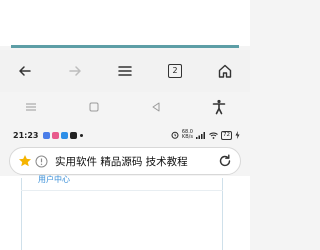 The height and width of the screenshot is (250, 320). Describe the element at coordinates (82, 135) in the screenshot. I see `more-notifications-dot` at that location.